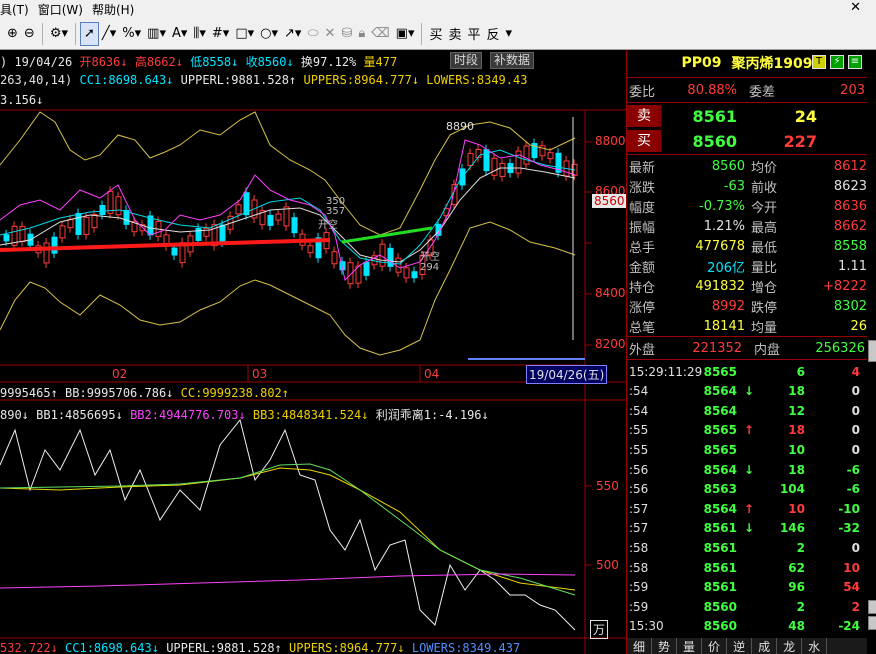 The width and height of the screenshot is (876, 654). What do you see at coordinates (747, 206) in the screenshot?
I see `stat-row: 幅度 -0.73% 今开 8636` at bounding box center [747, 206].